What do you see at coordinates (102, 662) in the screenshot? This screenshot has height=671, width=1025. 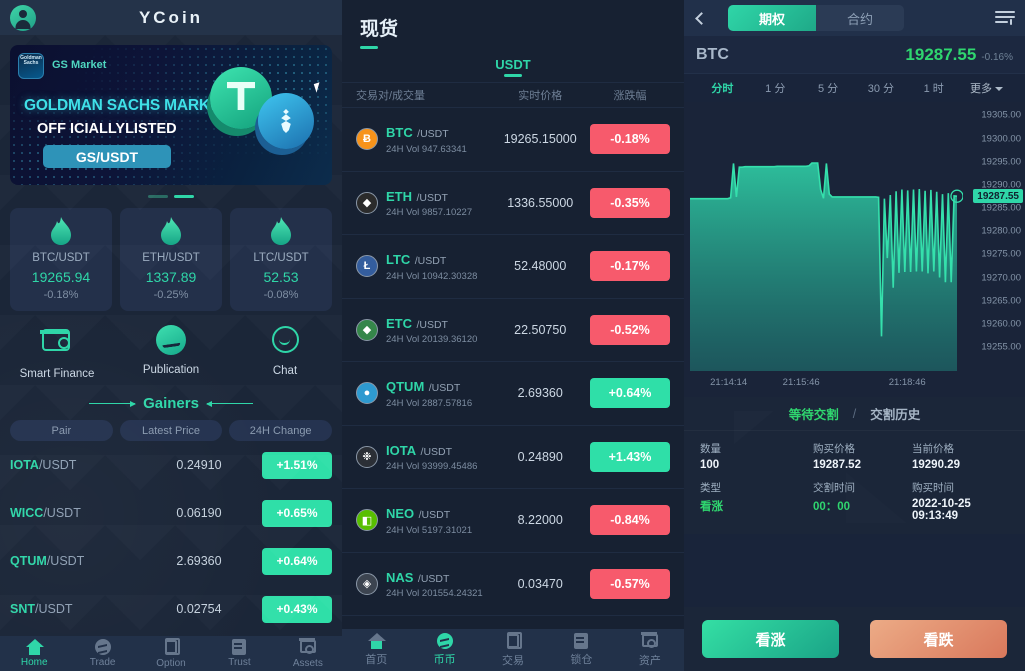 I see `tab-label: Trade` at bounding box center [102, 662].